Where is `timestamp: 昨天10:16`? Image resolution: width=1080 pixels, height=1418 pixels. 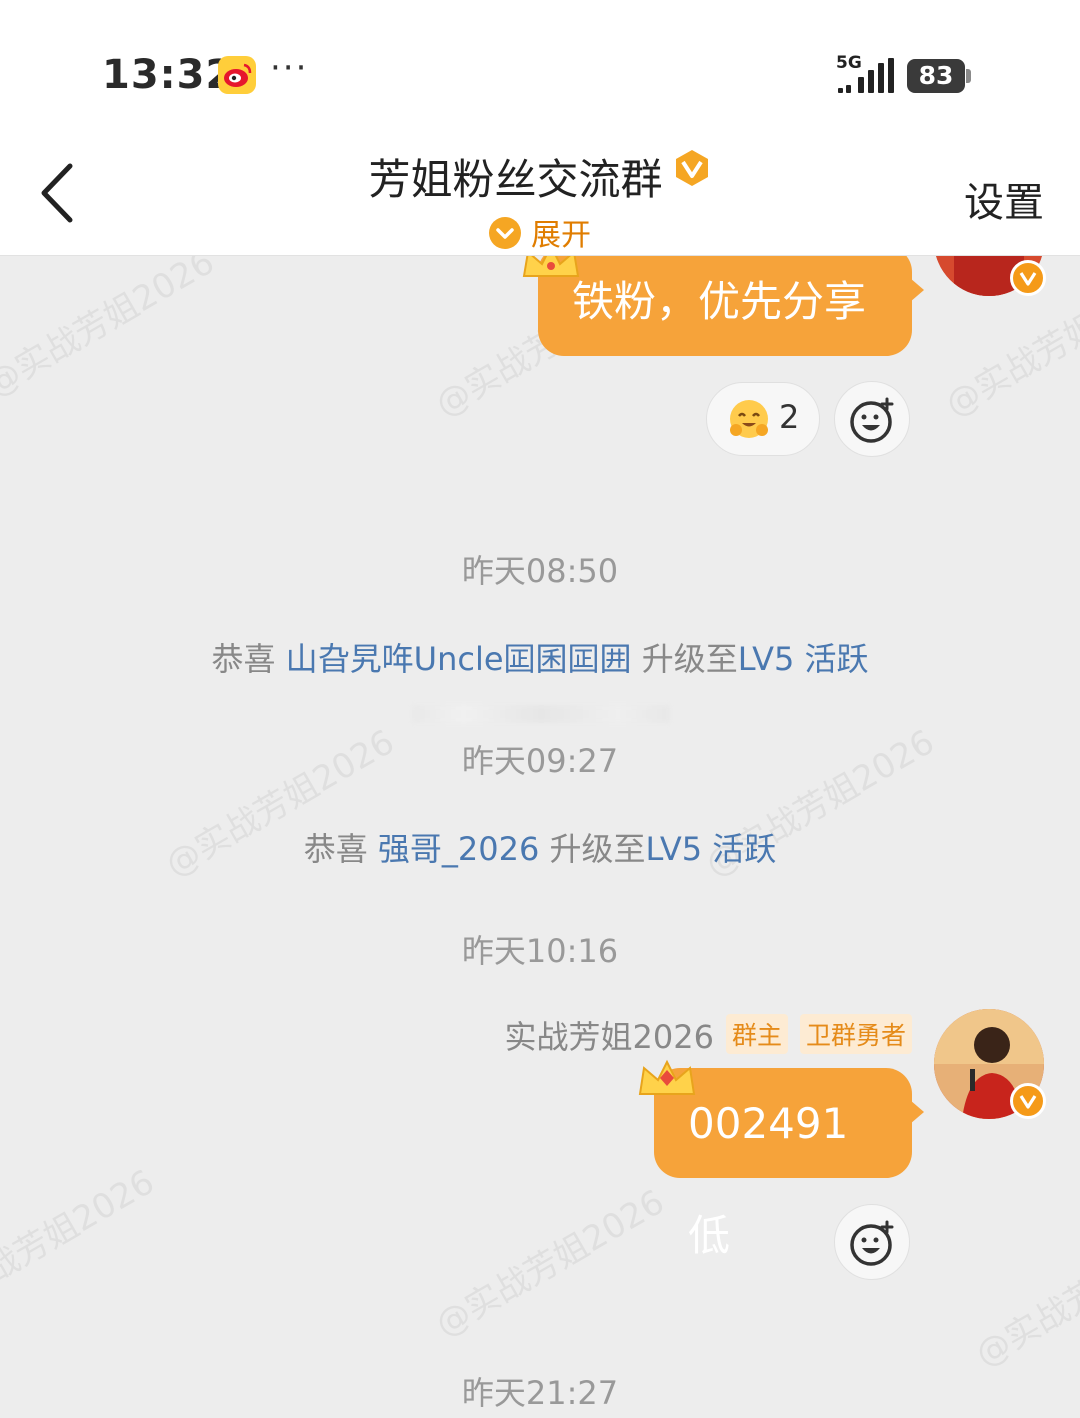 timestamp: 昨天10:16 is located at coordinates (540, 951).